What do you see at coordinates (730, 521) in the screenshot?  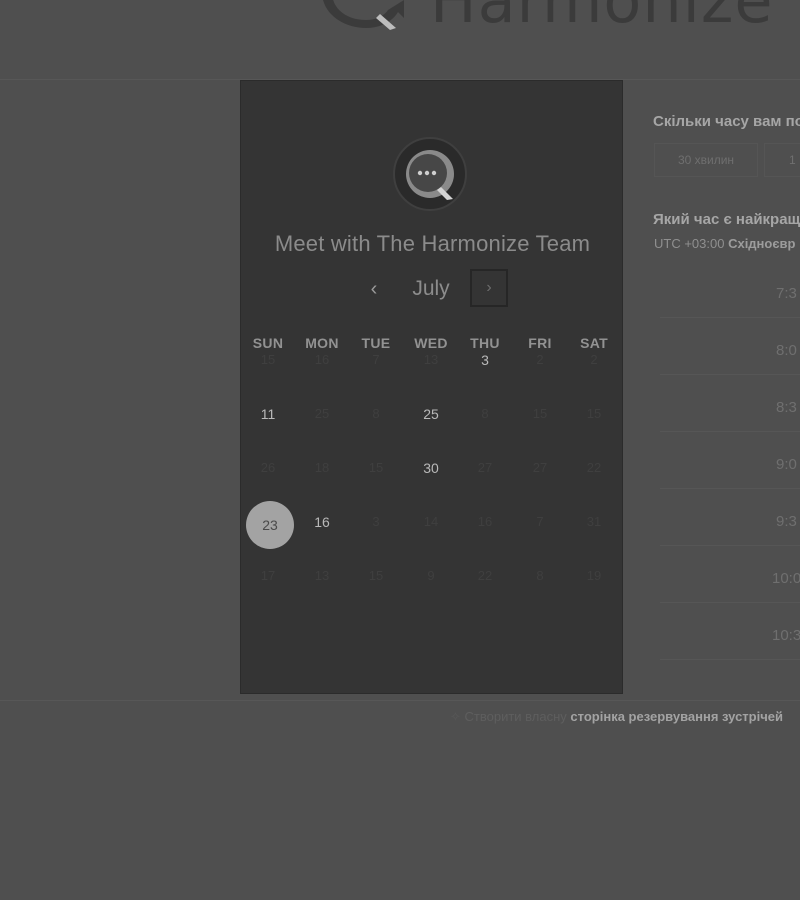 I see `time-slot: 9:3` at bounding box center [730, 521].